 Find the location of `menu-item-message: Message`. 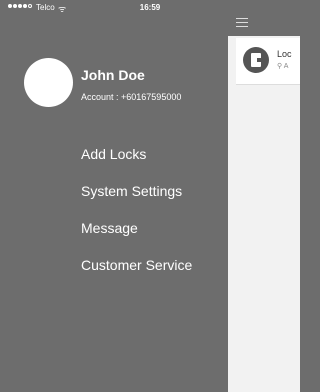

menu-item-message: Message is located at coordinates (109, 228).